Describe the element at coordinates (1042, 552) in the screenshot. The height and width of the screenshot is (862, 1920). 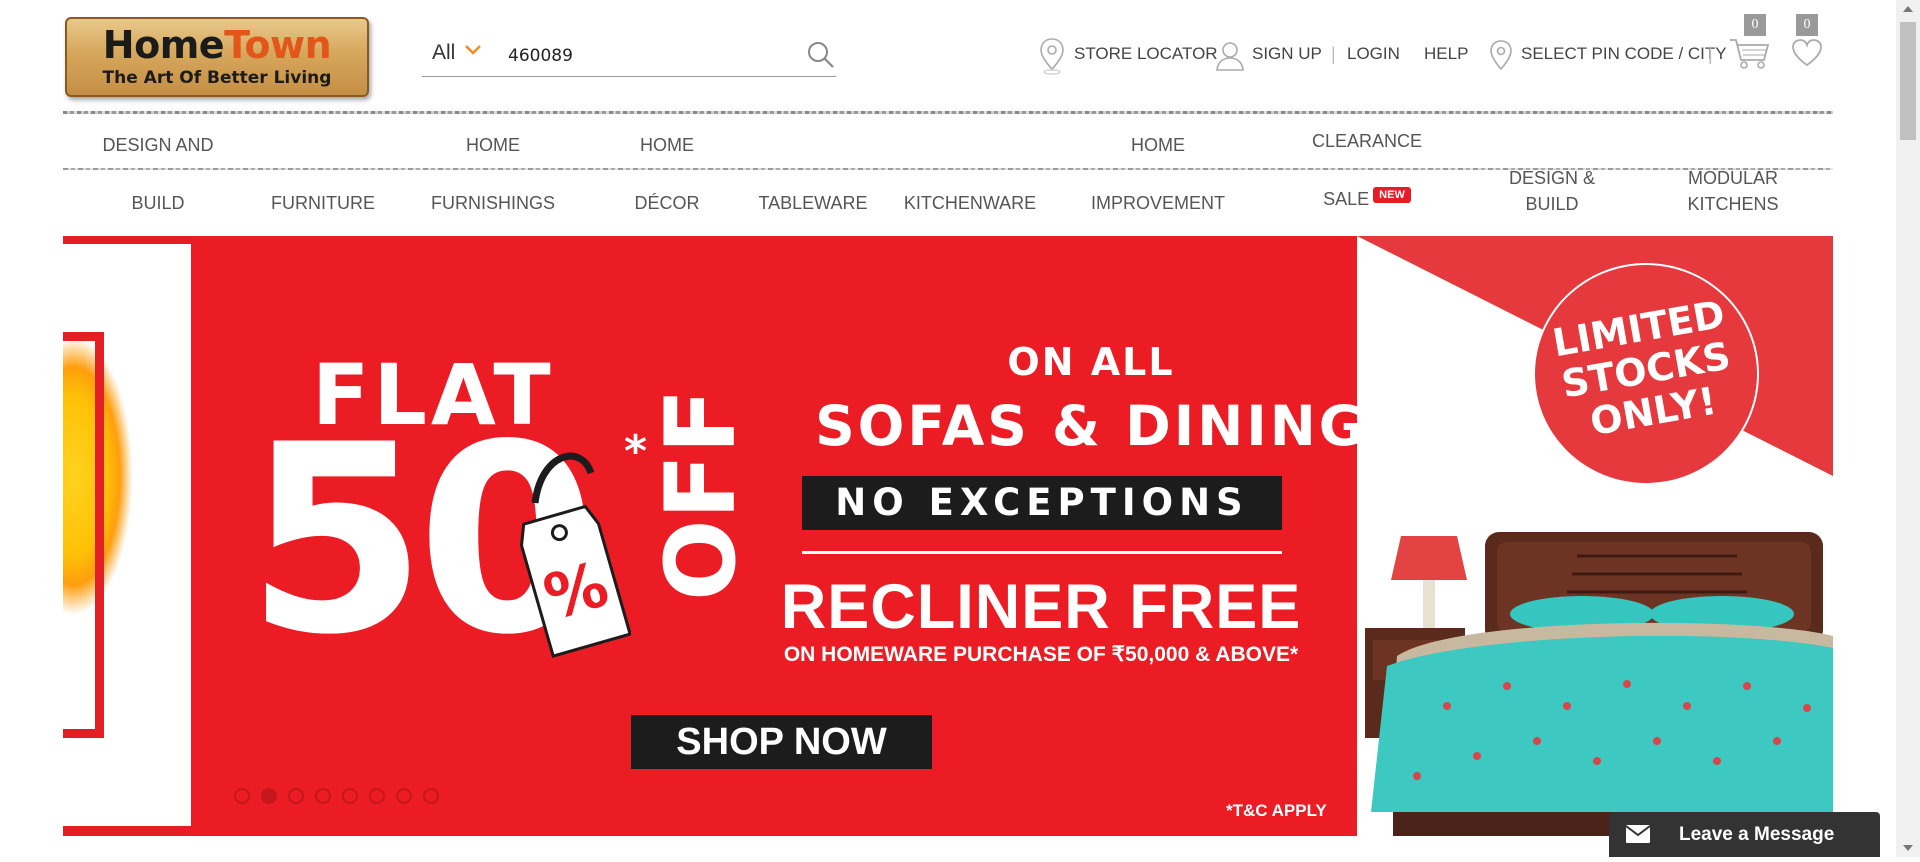
I see `banner-divider` at that location.